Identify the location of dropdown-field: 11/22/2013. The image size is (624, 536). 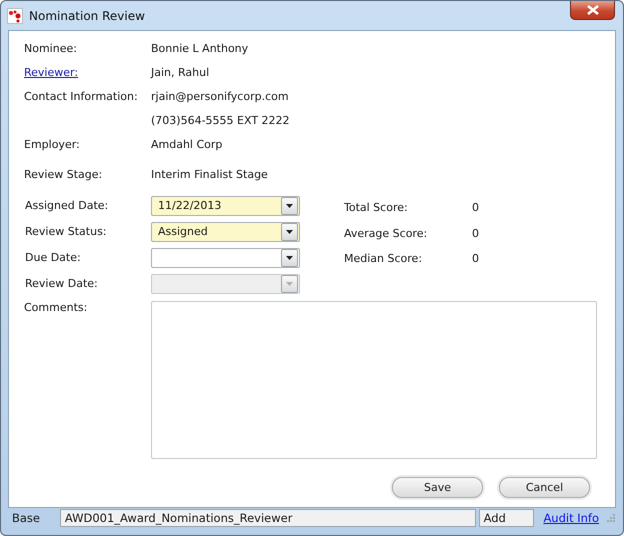
(225, 206).